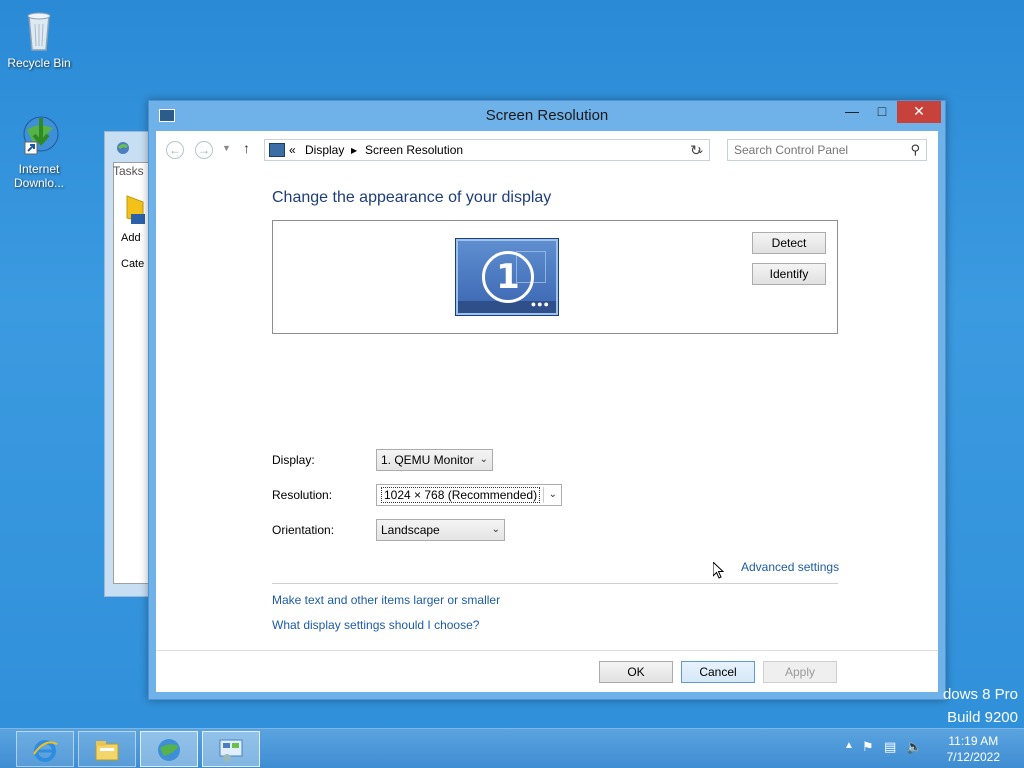 This screenshot has height=768, width=1024. I want to click on refresh-icon: ↻, so click(696, 150).